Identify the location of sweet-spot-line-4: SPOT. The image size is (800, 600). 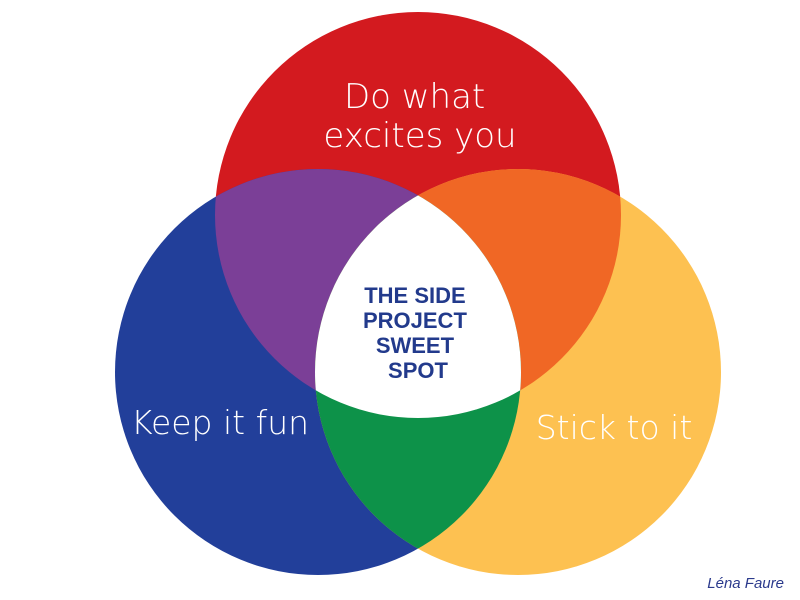
(418, 370).